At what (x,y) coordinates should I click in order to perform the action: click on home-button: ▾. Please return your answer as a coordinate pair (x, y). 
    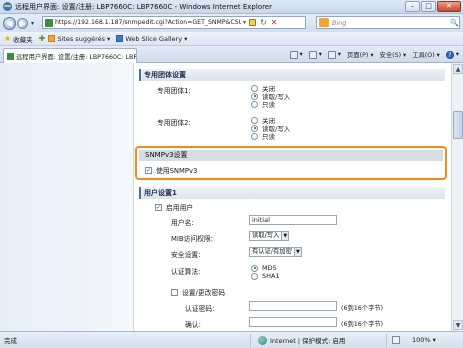
    Looking at the image, I should click on (296, 54).